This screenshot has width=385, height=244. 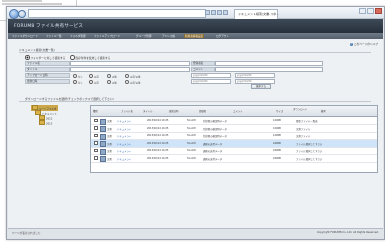 What do you see at coordinates (273, 14) in the screenshot?
I see `tab-close-icon: ×` at bounding box center [273, 14].